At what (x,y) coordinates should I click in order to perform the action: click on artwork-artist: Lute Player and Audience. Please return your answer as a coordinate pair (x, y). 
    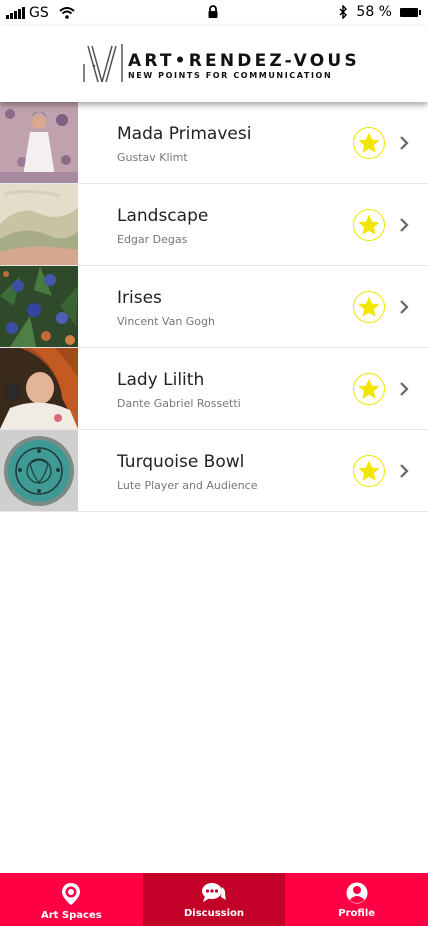
    Looking at the image, I should click on (187, 485).